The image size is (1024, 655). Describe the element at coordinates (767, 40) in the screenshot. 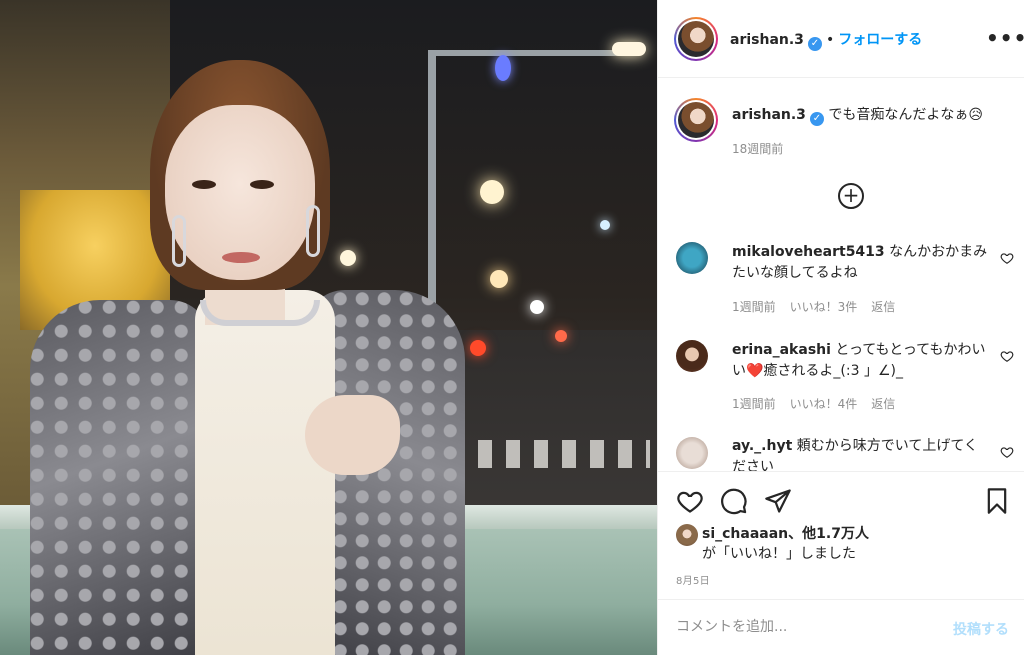

I see `author-username: arishan.3` at that location.